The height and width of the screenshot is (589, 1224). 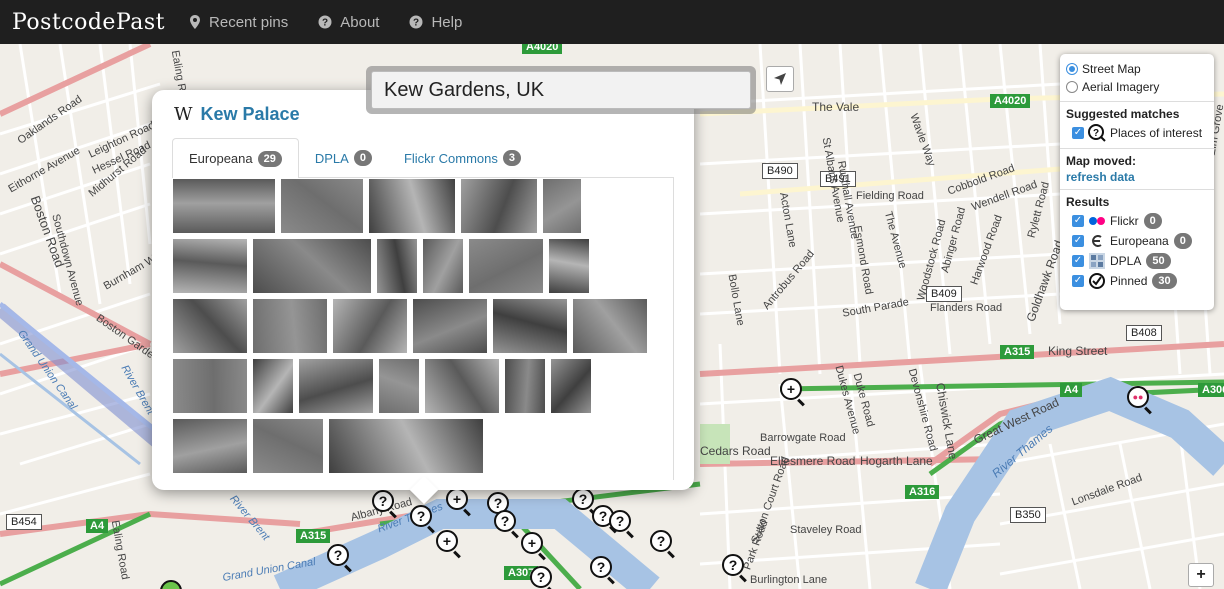 I want to click on pinned-icon, so click(x=1097, y=281).